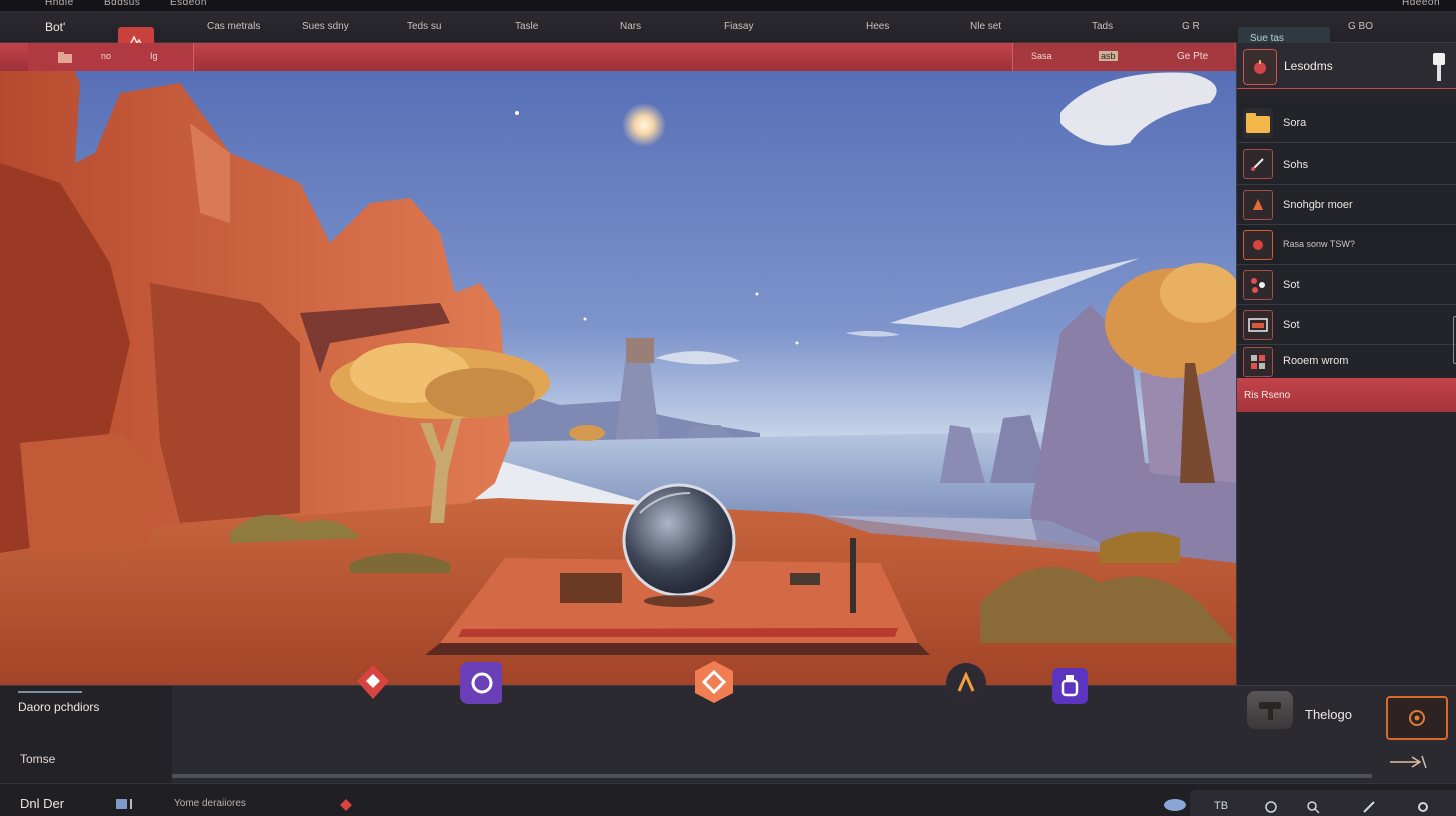 This screenshot has width=1456, height=816. I want to click on menu-item: Teds su, so click(424, 26).